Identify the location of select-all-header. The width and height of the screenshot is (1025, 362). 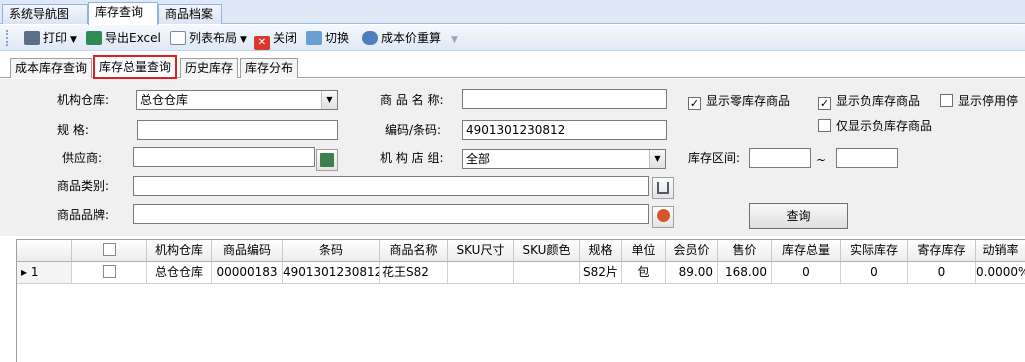
(109, 251).